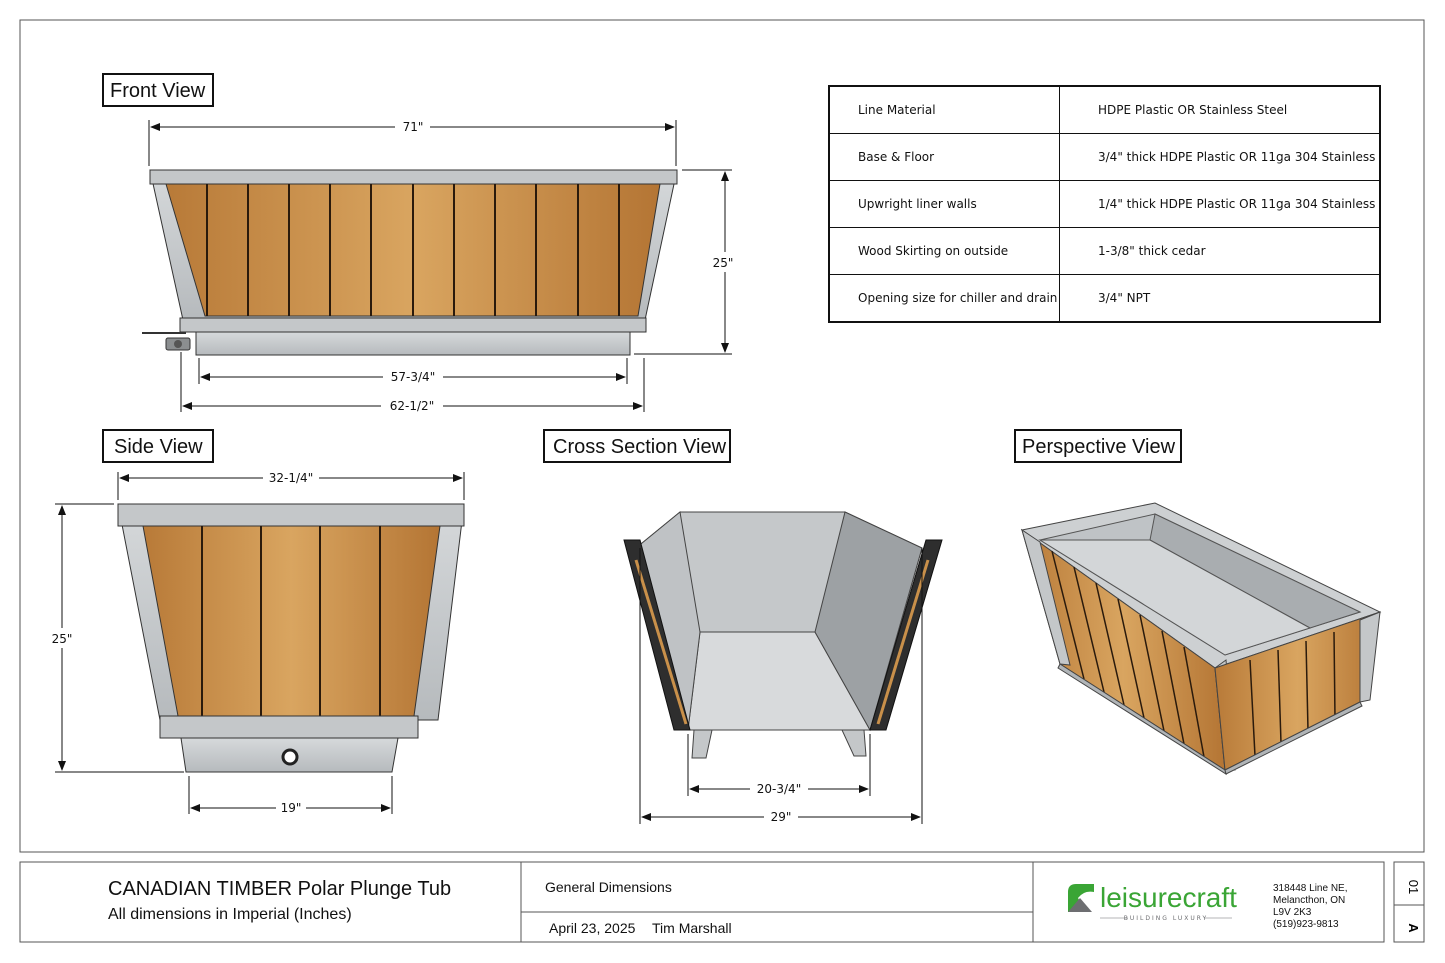  What do you see at coordinates (290, 795) in the screenshot?
I see `side-dim-base: 19"` at bounding box center [290, 795].